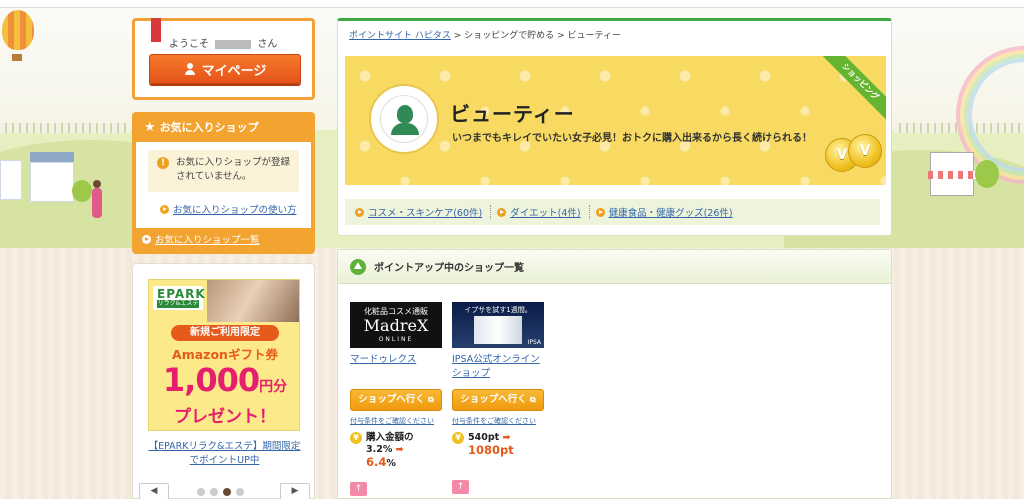 The width and height of the screenshot is (1024, 499). I want to click on reward-new-rate: 6.4, so click(376, 462).